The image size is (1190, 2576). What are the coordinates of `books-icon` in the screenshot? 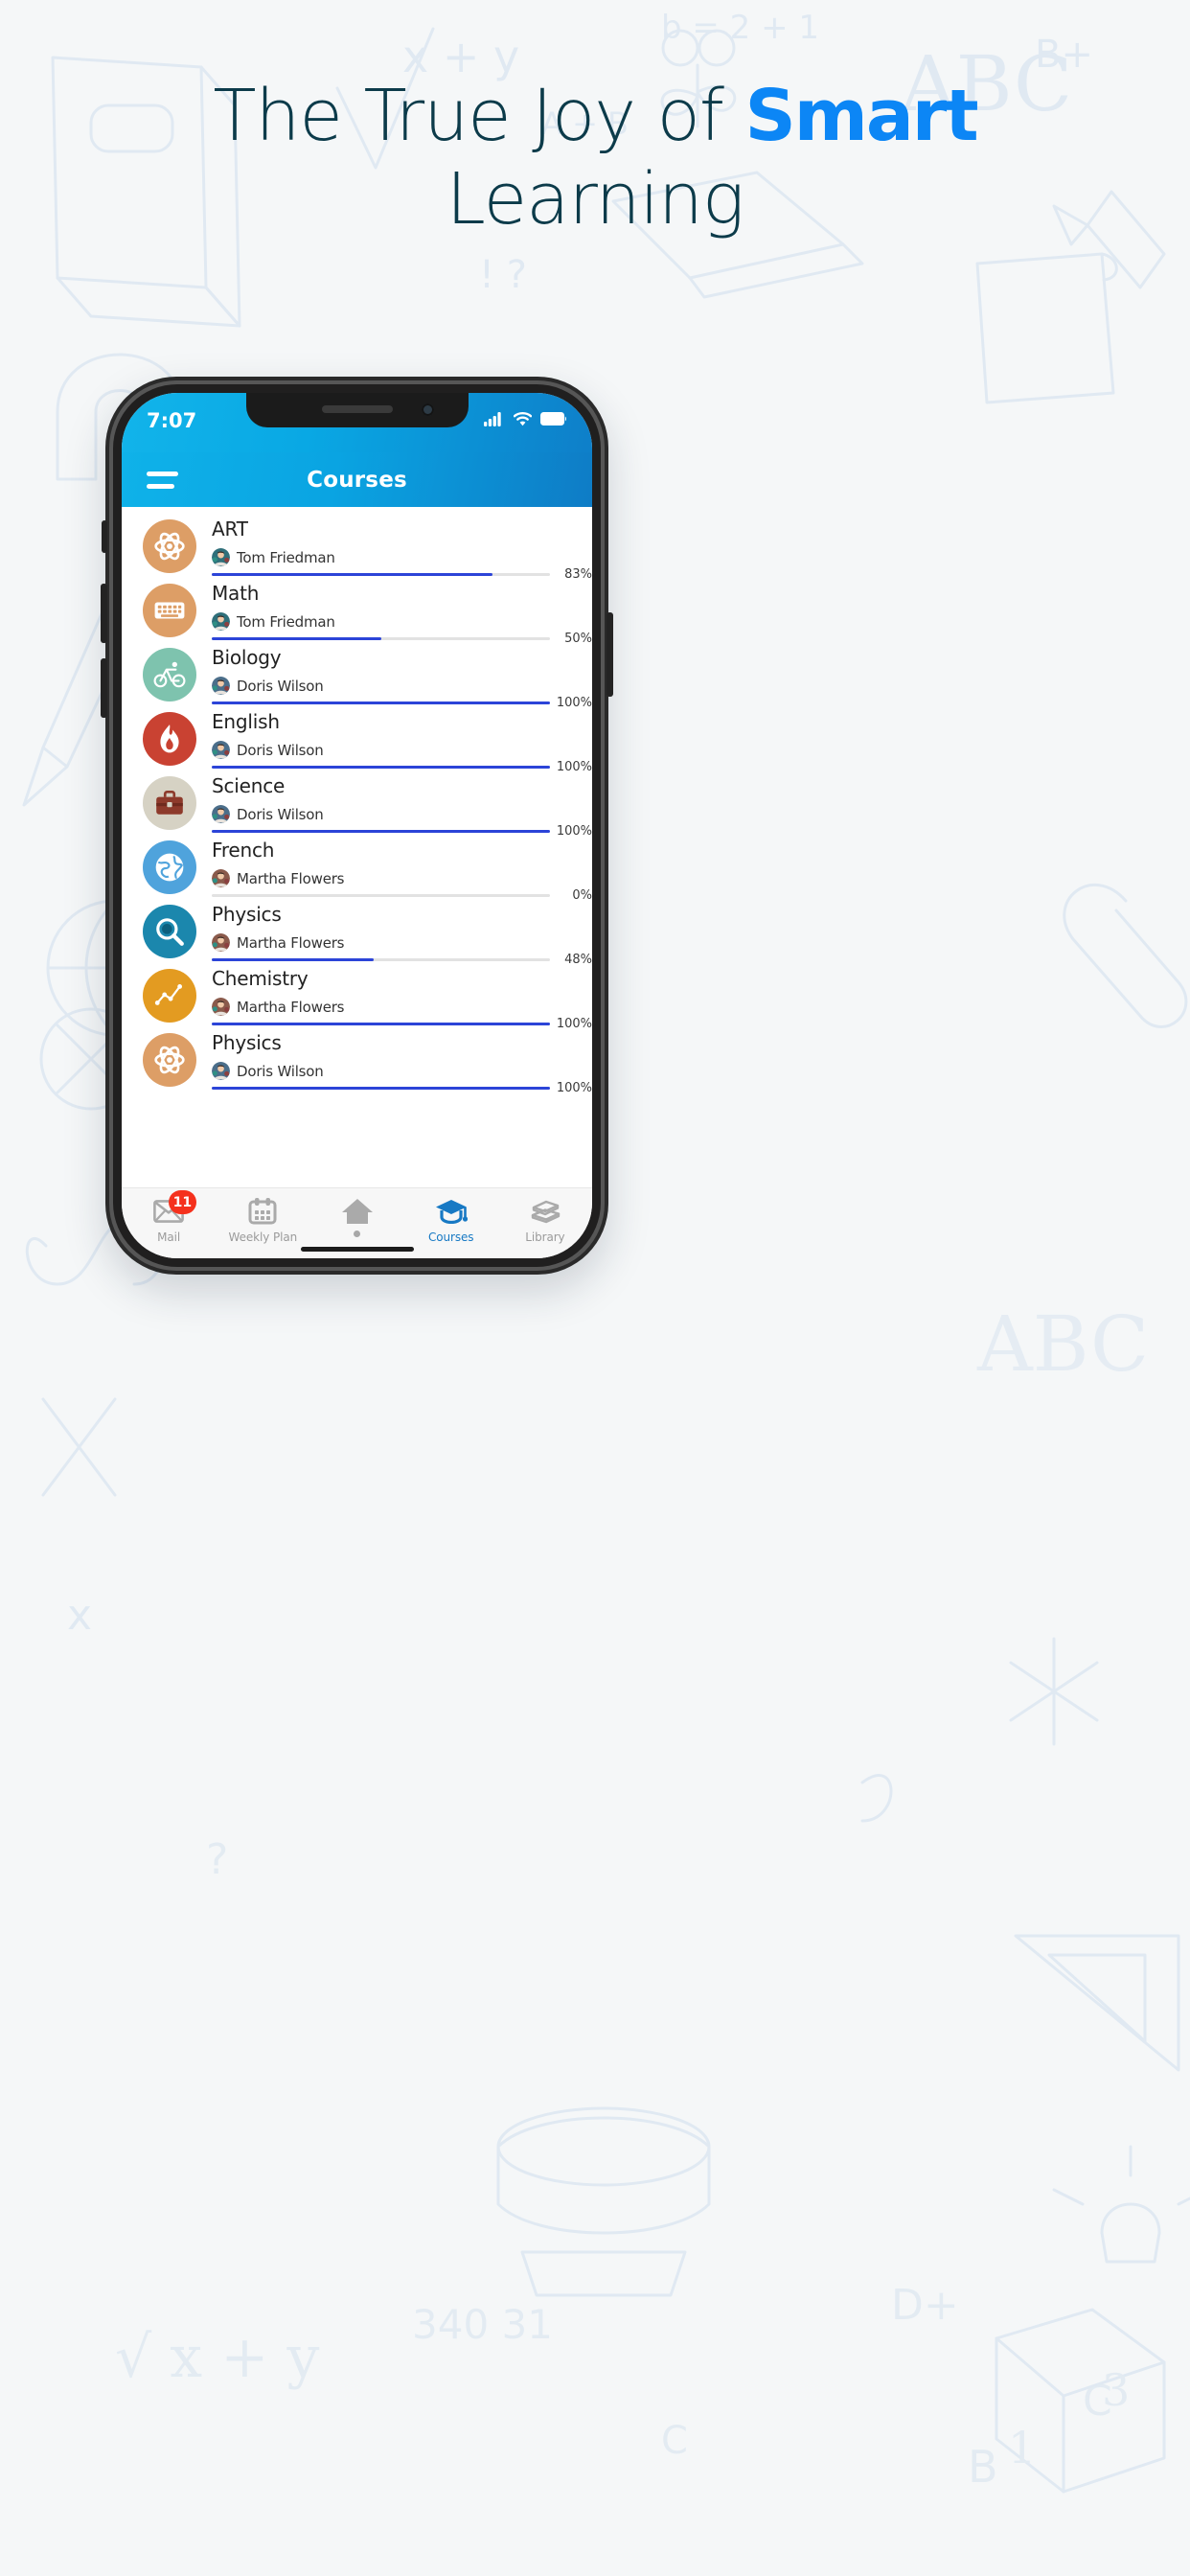 It's located at (546, 1212).